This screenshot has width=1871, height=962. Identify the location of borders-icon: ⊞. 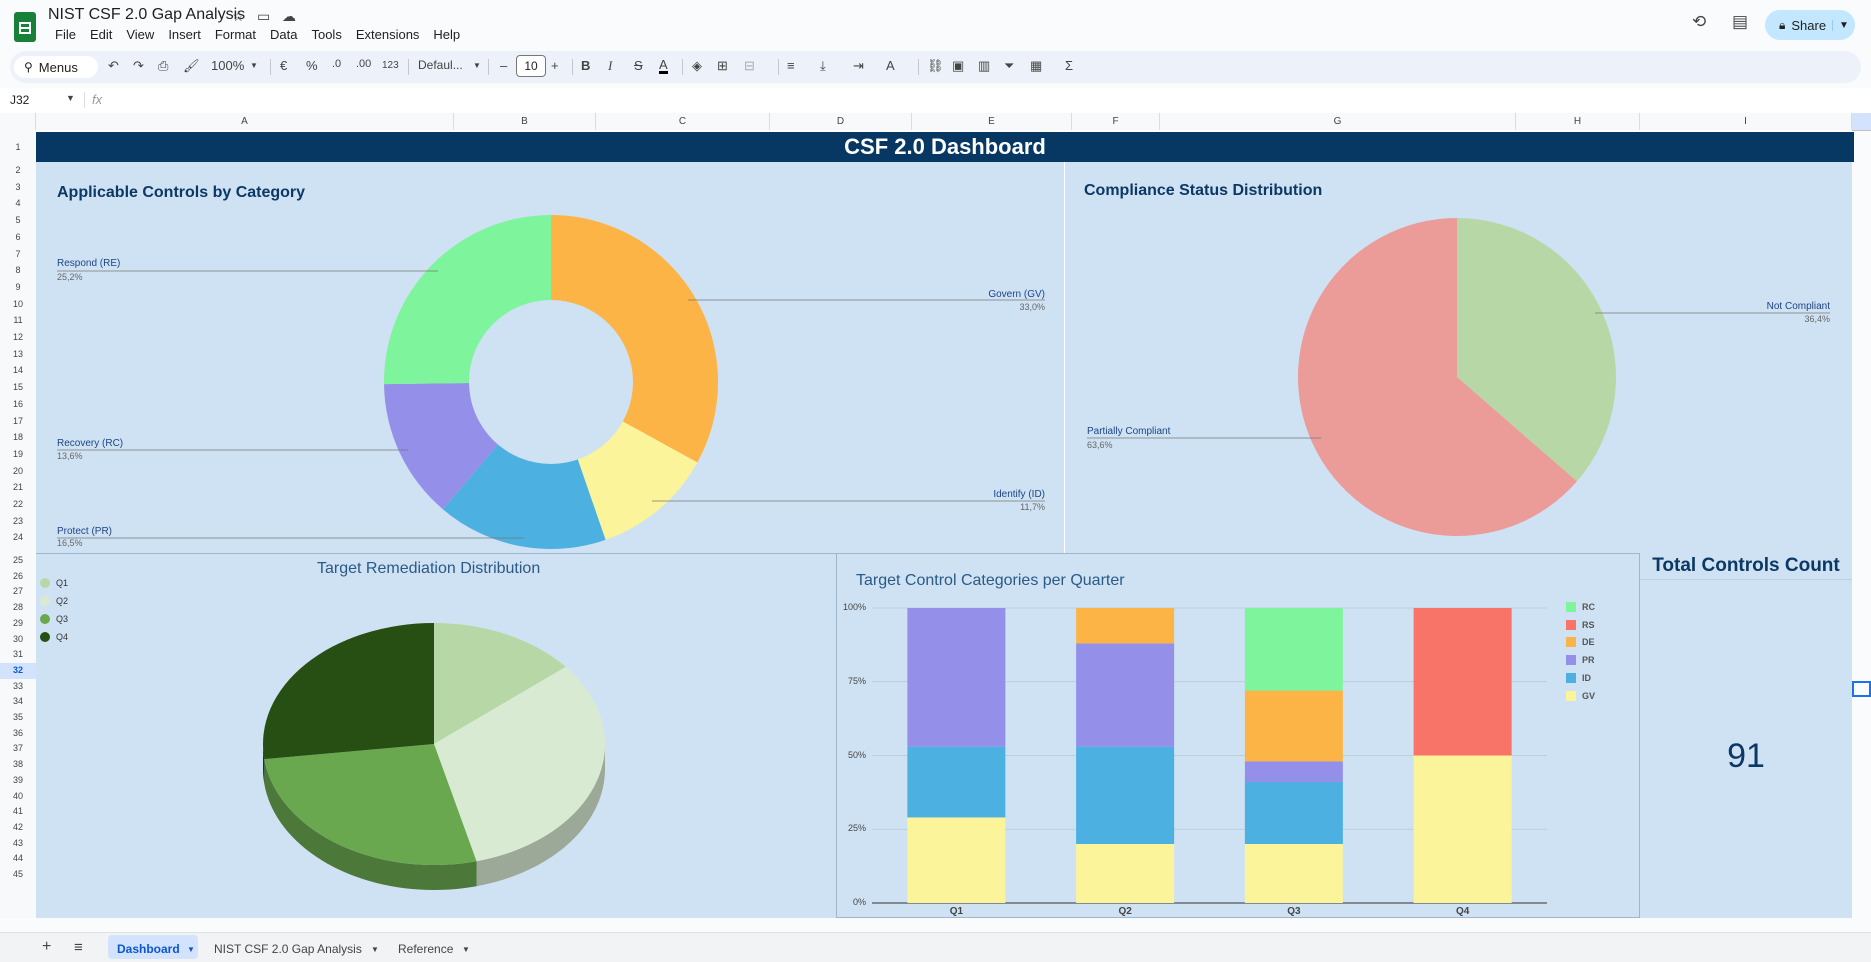
(722, 66).